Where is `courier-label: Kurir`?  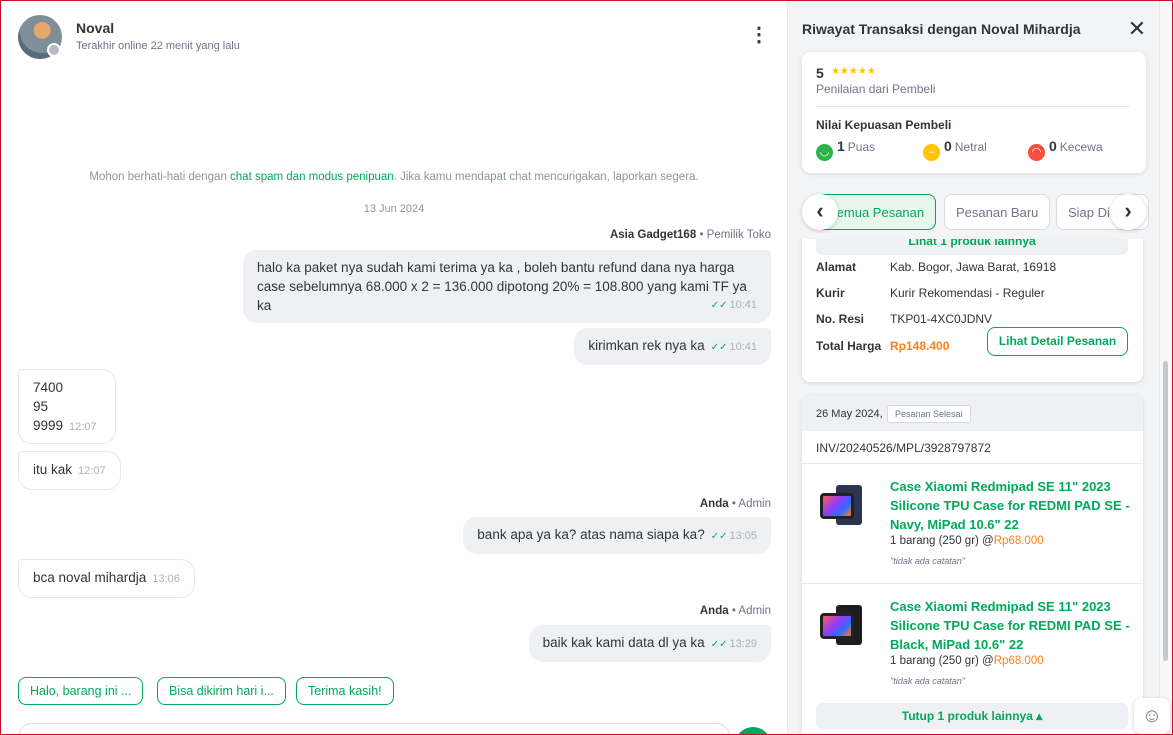
courier-label: Kurir is located at coordinates (830, 293).